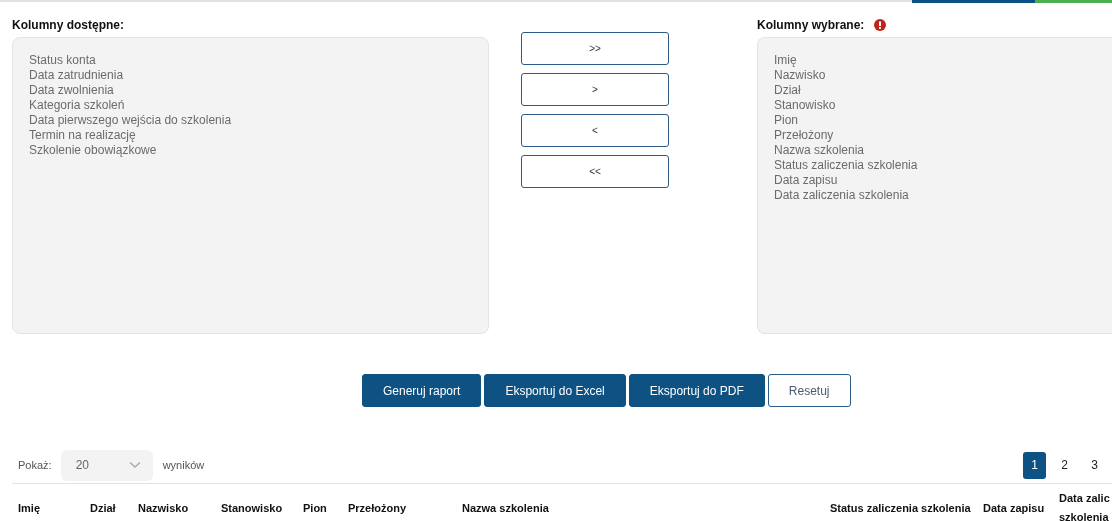  I want to click on list-item: Data zaliczenia szkolenia, so click(935, 195).